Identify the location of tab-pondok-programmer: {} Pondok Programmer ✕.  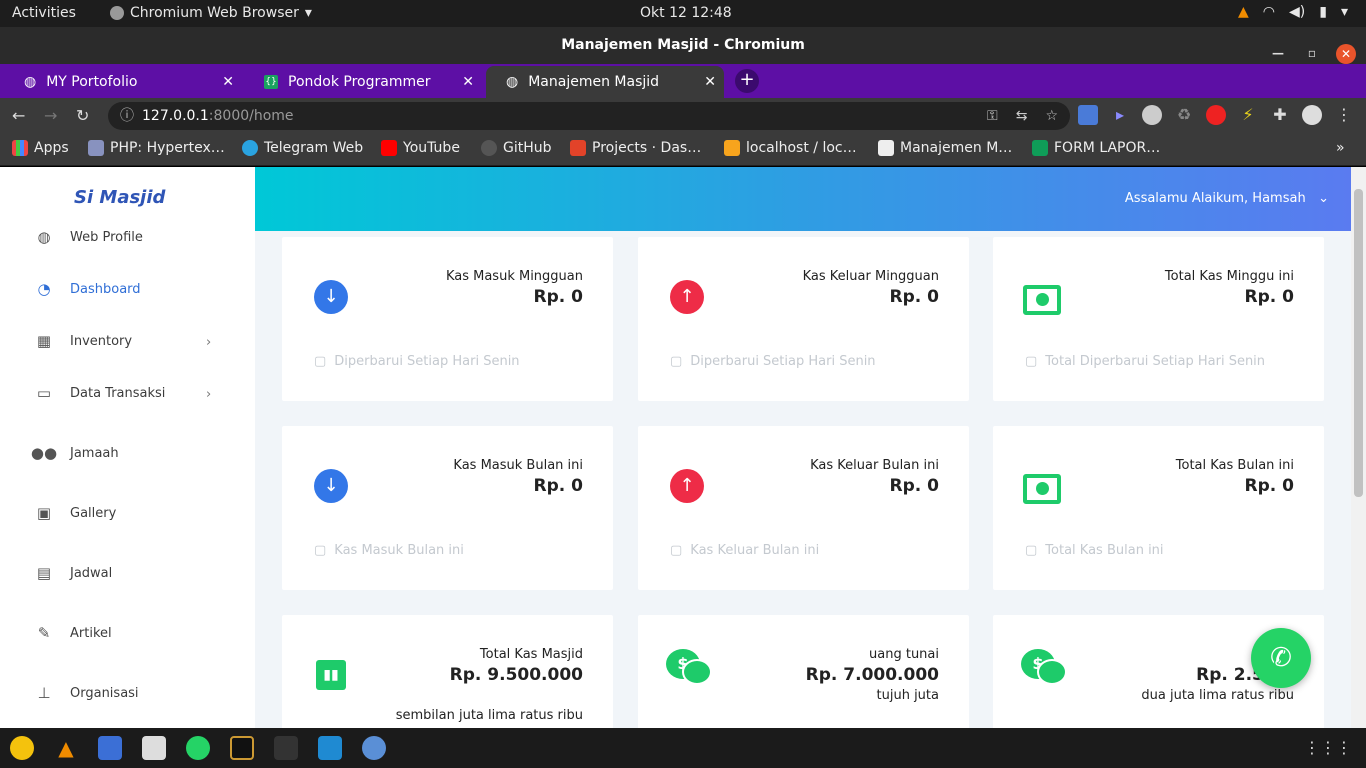
(363, 82).